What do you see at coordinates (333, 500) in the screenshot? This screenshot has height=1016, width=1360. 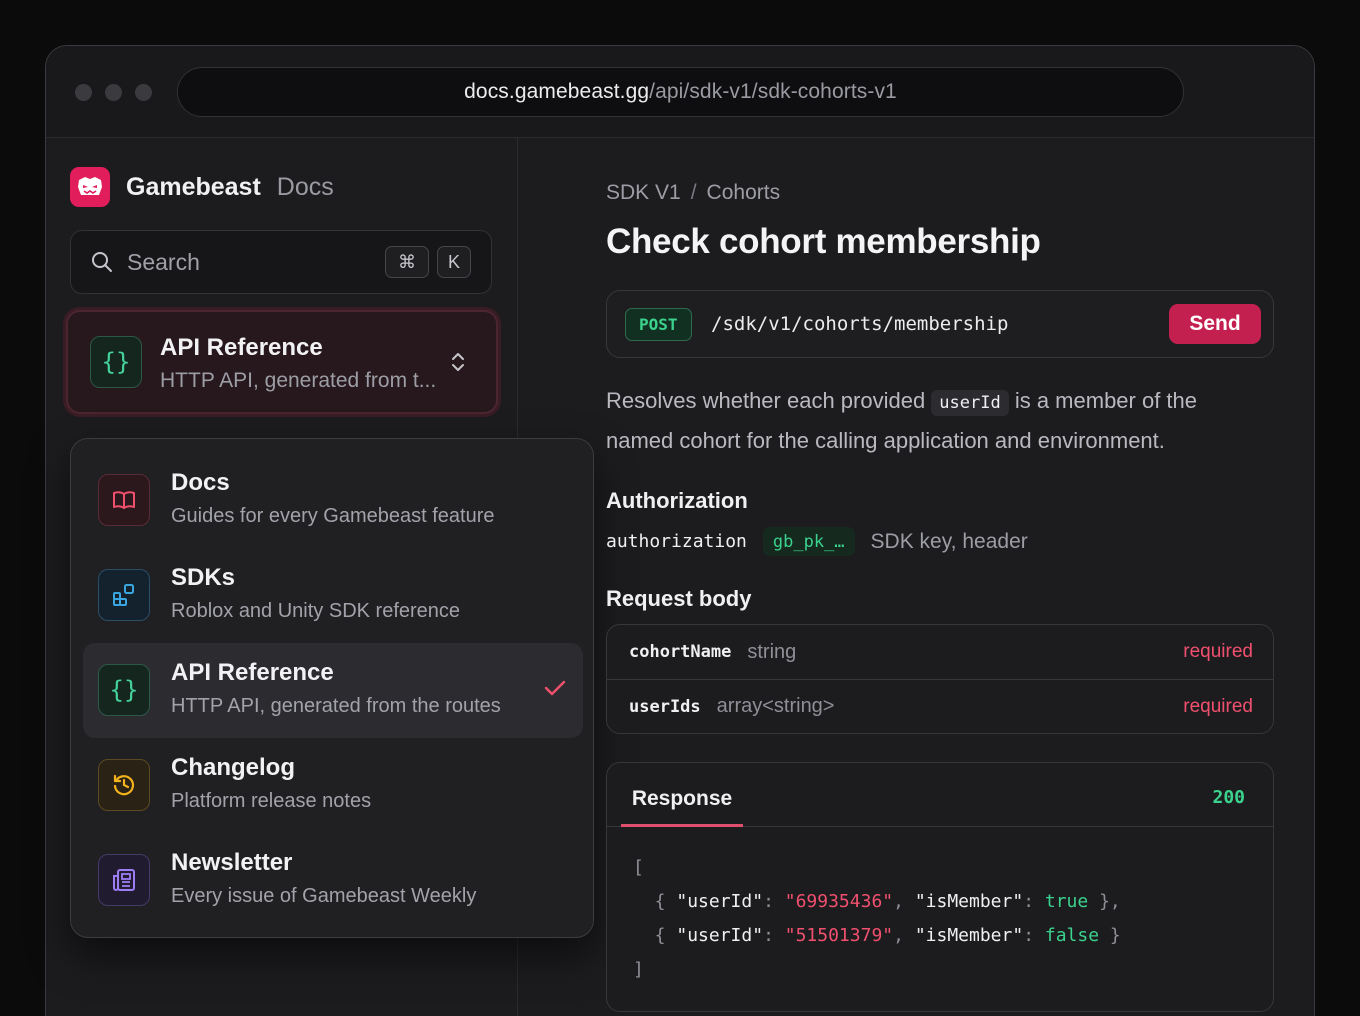 I see `dropdown-item-docs: Docs Guides for every Gamebeast feature` at bounding box center [333, 500].